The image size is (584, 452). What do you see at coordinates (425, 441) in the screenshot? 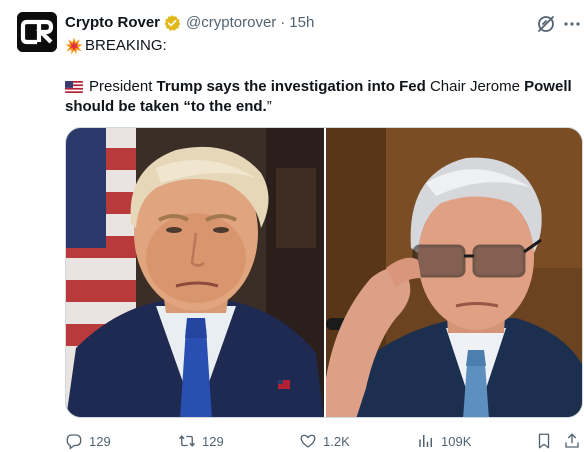
I see `views-chart-icon` at bounding box center [425, 441].